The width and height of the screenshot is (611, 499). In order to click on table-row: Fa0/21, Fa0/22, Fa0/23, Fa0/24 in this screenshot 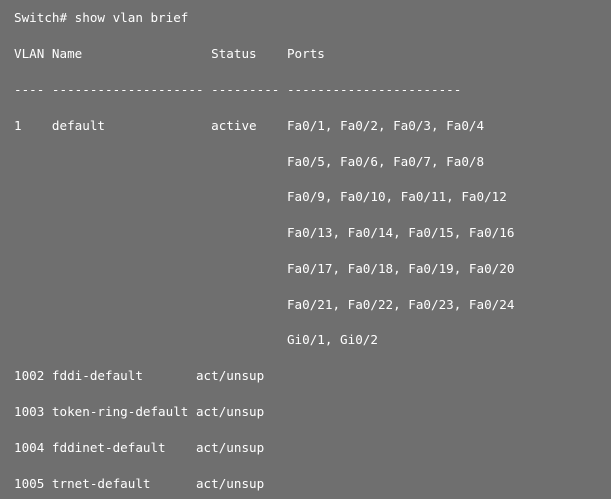, I will do `click(264, 304)`.